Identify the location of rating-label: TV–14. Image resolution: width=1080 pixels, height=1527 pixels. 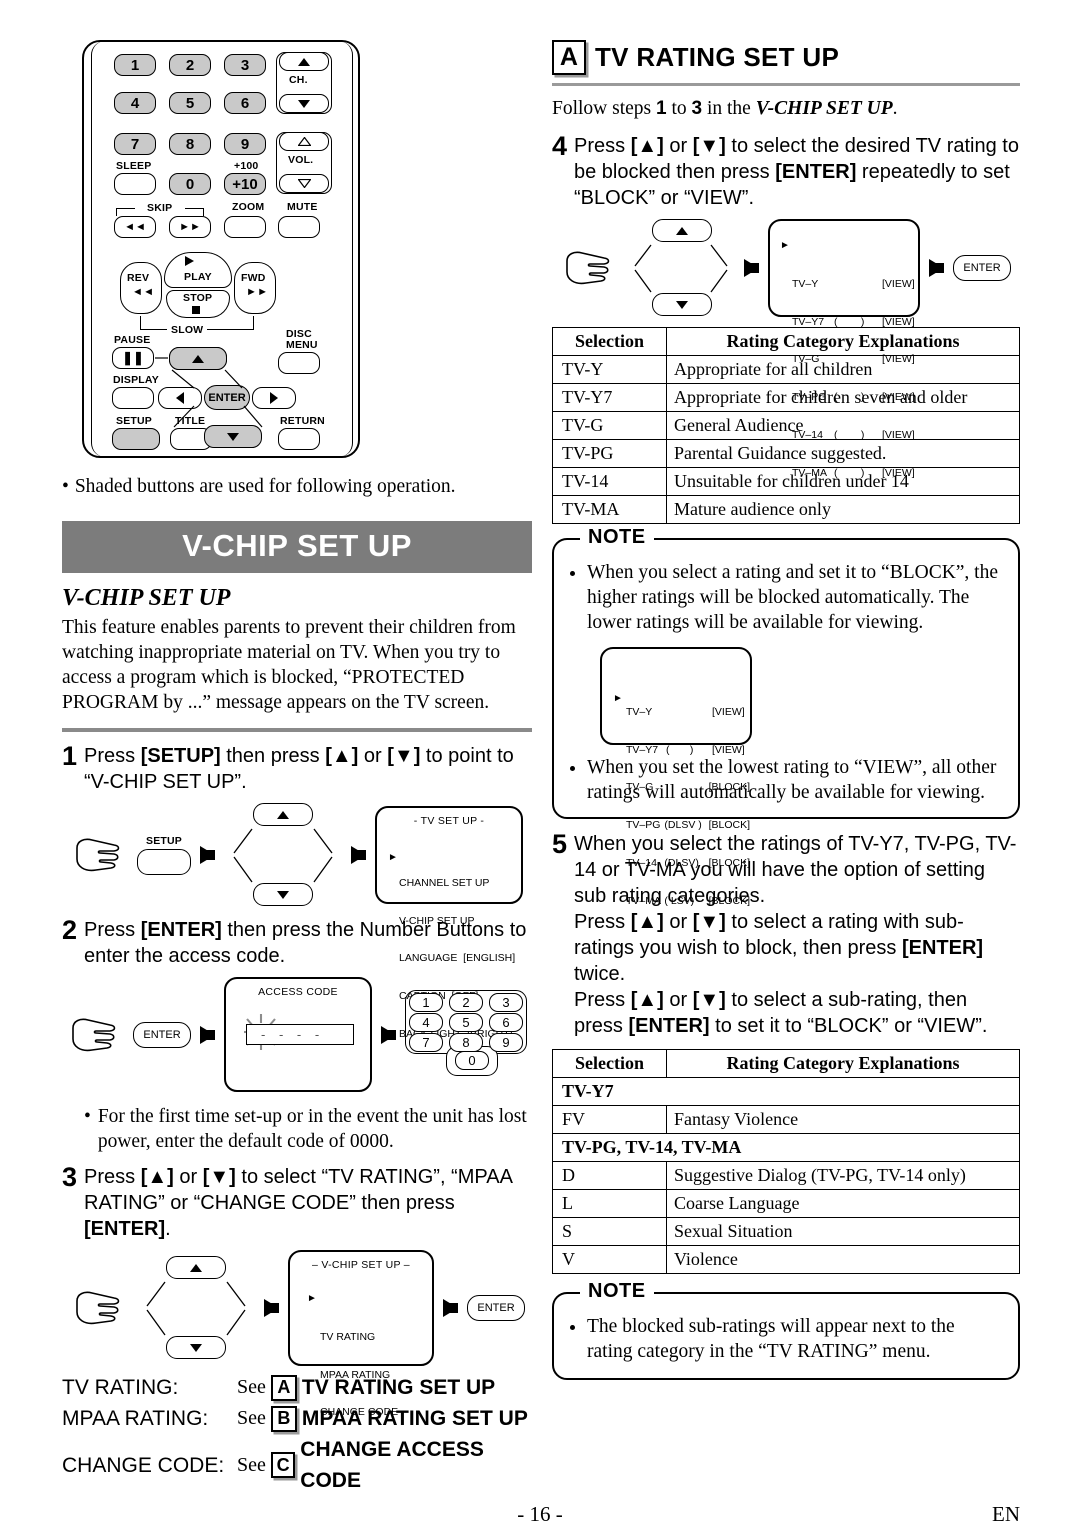
(807, 434).